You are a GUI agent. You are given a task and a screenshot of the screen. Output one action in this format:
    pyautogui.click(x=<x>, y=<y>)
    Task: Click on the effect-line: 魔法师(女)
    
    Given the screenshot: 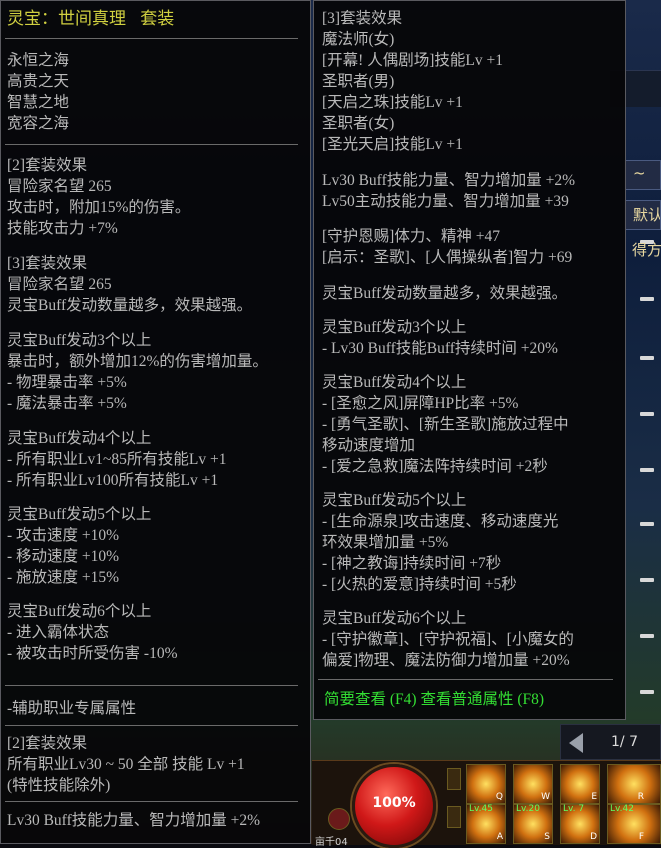 What is the action you would take?
    pyautogui.click(x=358, y=39)
    